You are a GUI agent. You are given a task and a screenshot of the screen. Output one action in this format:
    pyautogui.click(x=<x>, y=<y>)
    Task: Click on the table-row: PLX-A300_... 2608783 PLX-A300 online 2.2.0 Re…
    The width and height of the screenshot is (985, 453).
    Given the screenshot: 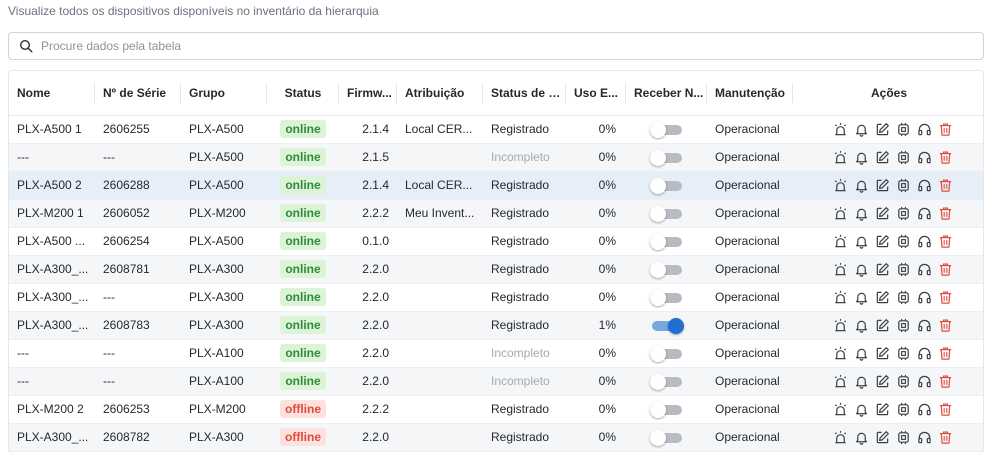 What is the action you would take?
    pyautogui.click(x=496, y=325)
    